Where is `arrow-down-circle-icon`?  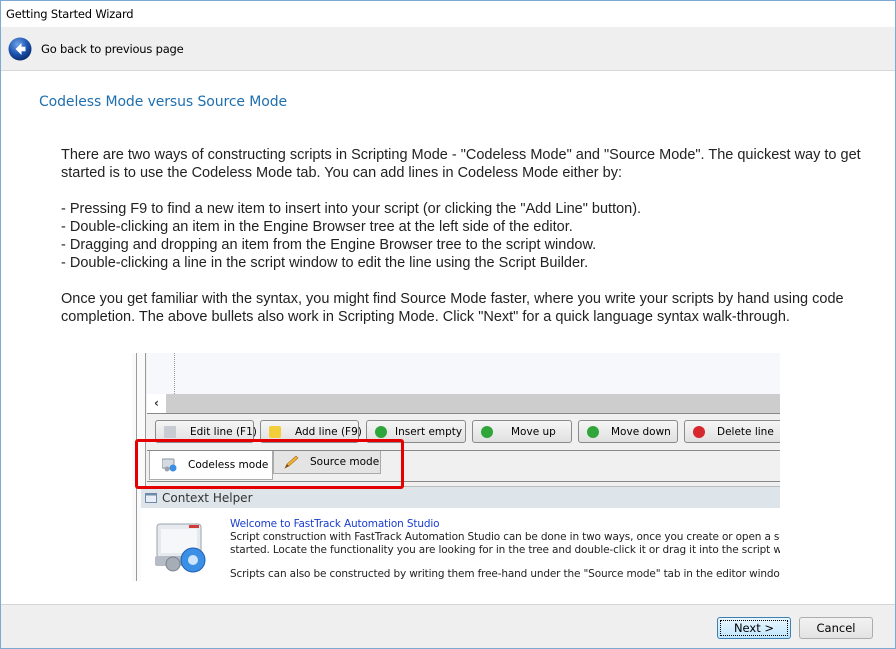
arrow-down-circle-icon is located at coordinates (593, 431).